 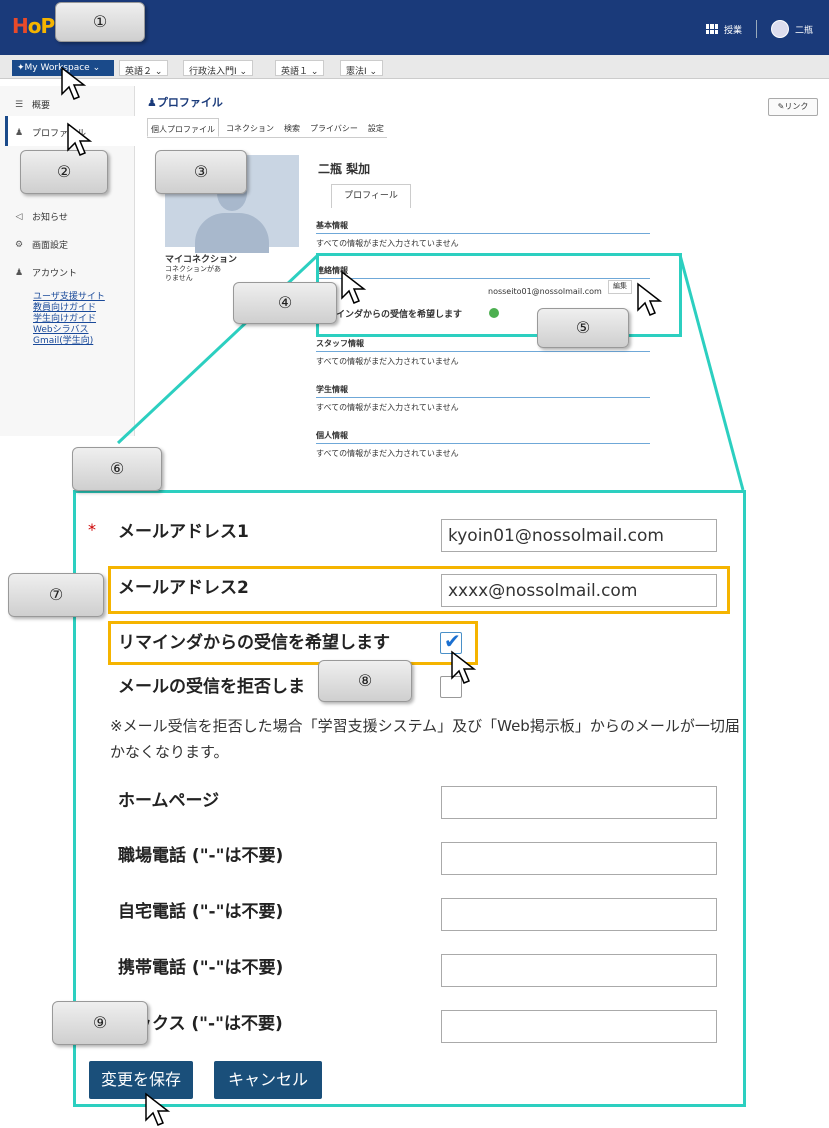 What do you see at coordinates (201, 968) in the screenshot?
I see `mobile-phone-label: 携帯電話 ("-"は不要)` at bounding box center [201, 968].